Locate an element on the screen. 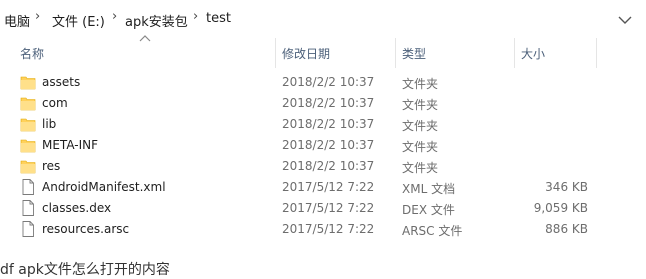 Image resolution: width=646 pixels, height=279 pixels. list-item: lib 2018/2/2 10:37 文件夹 is located at coordinates (323, 124).